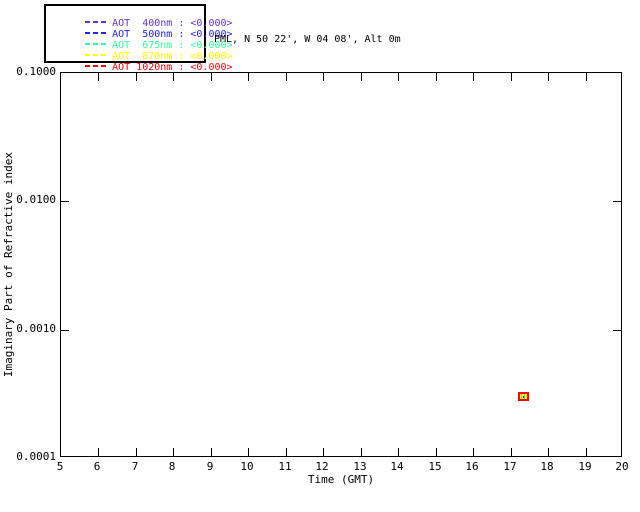  Describe the element at coordinates (435, 466) in the screenshot. I see `x-tick-label: 15` at that location.